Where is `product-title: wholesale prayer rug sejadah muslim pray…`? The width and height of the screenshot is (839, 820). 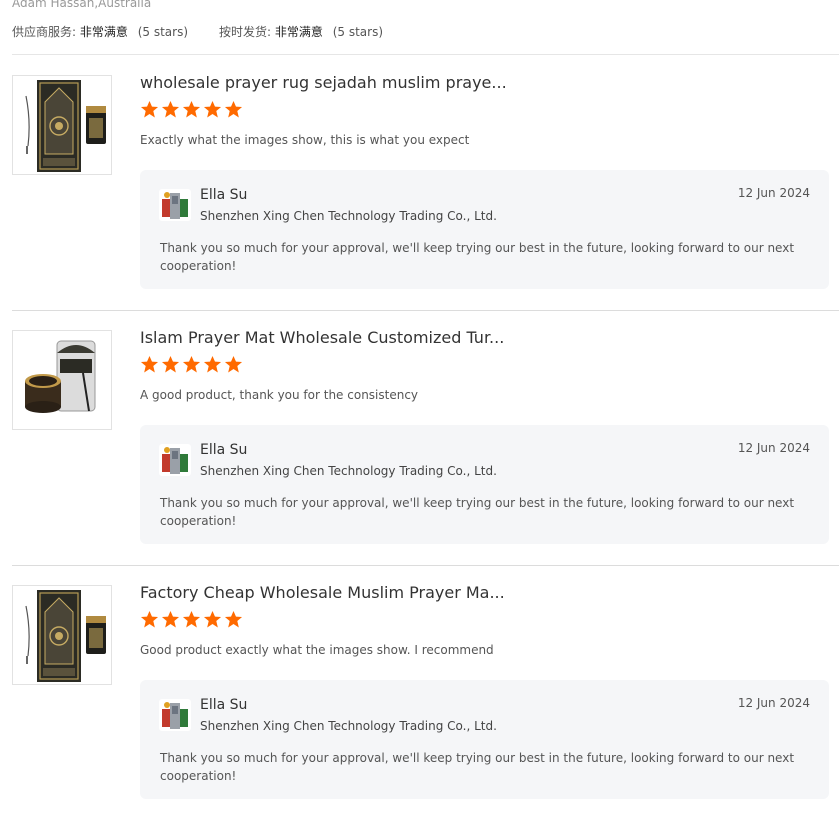
product-title: wholesale prayer rug sejadah muslim pray… is located at coordinates (323, 82).